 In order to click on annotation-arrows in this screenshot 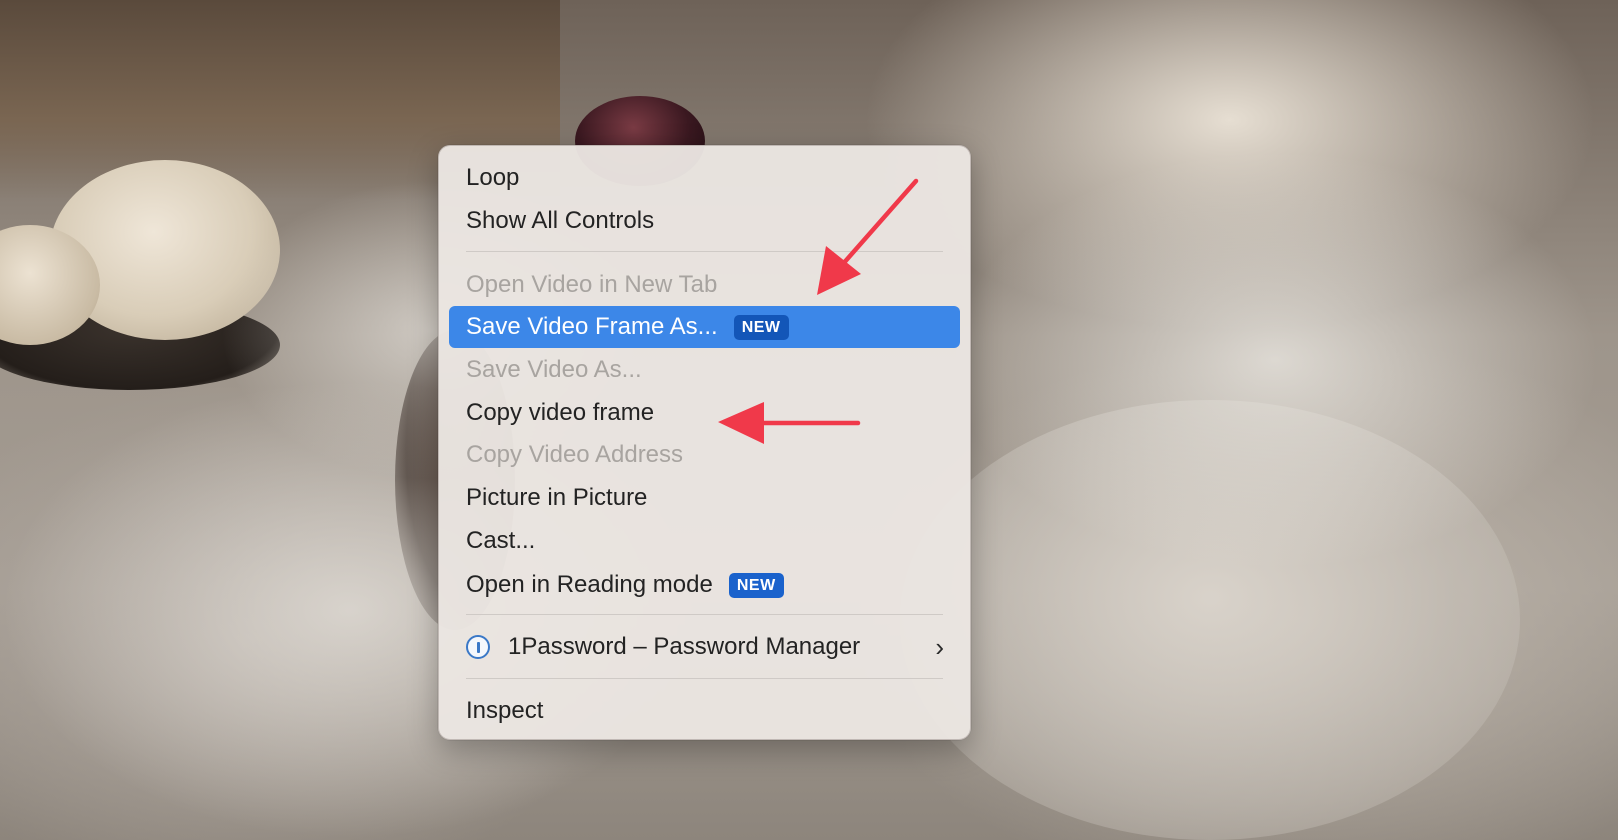, I will do `click(818, 311)`.